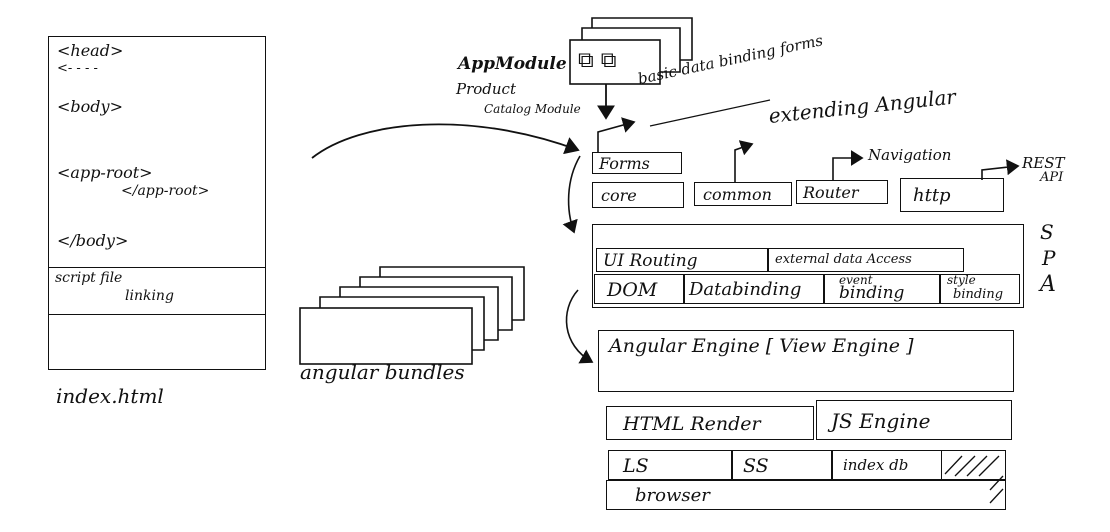 Image resolution: width=1110 pixels, height=532 pixels. I want to click on body-close: </body>, so click(93, 240).